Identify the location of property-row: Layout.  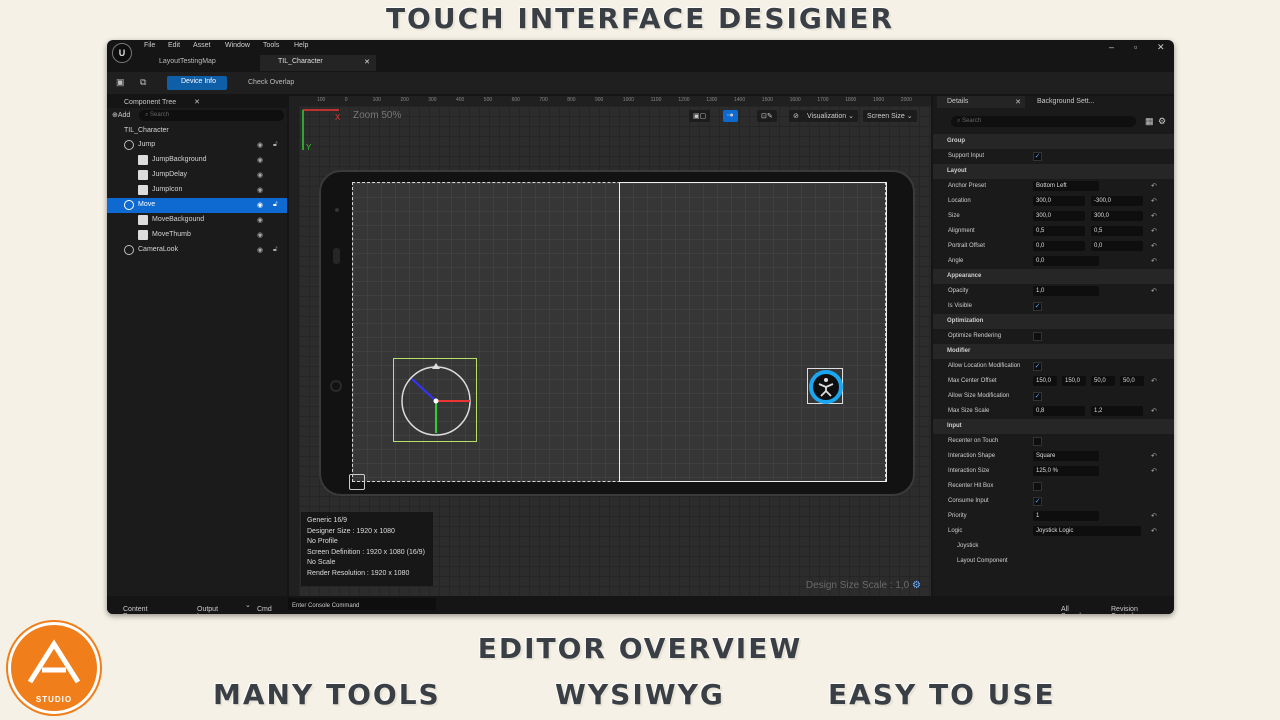
(1053, 171).